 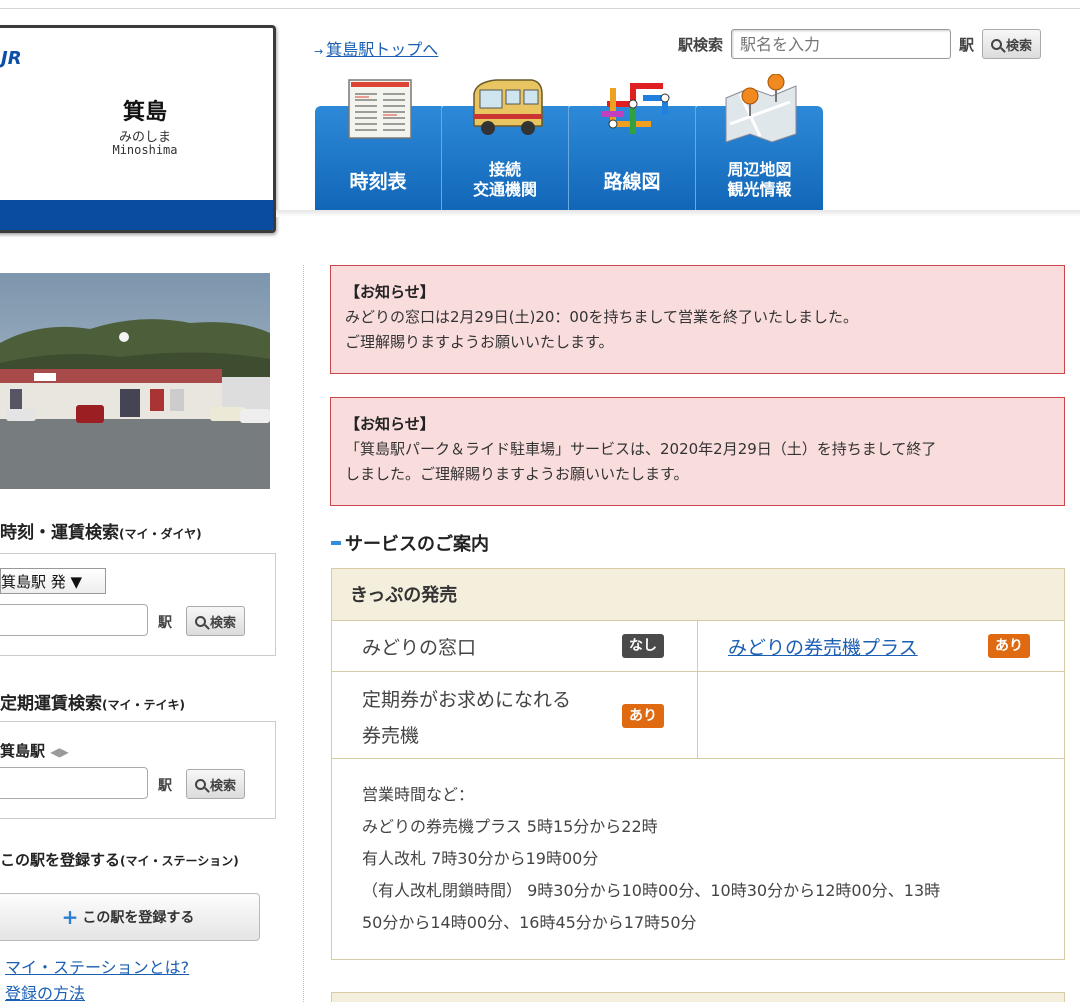 I want to click on arrow-right-icon: →, so click(x=319, y=51).